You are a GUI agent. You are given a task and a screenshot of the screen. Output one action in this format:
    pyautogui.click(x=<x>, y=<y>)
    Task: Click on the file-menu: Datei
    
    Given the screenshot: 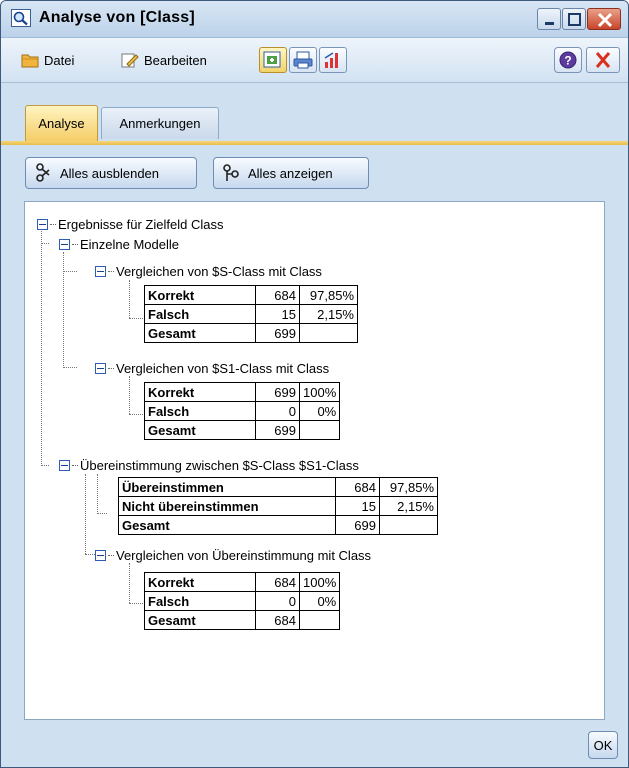 What is the action you would take?
    pyautogui.click(x=47, y=60)
    